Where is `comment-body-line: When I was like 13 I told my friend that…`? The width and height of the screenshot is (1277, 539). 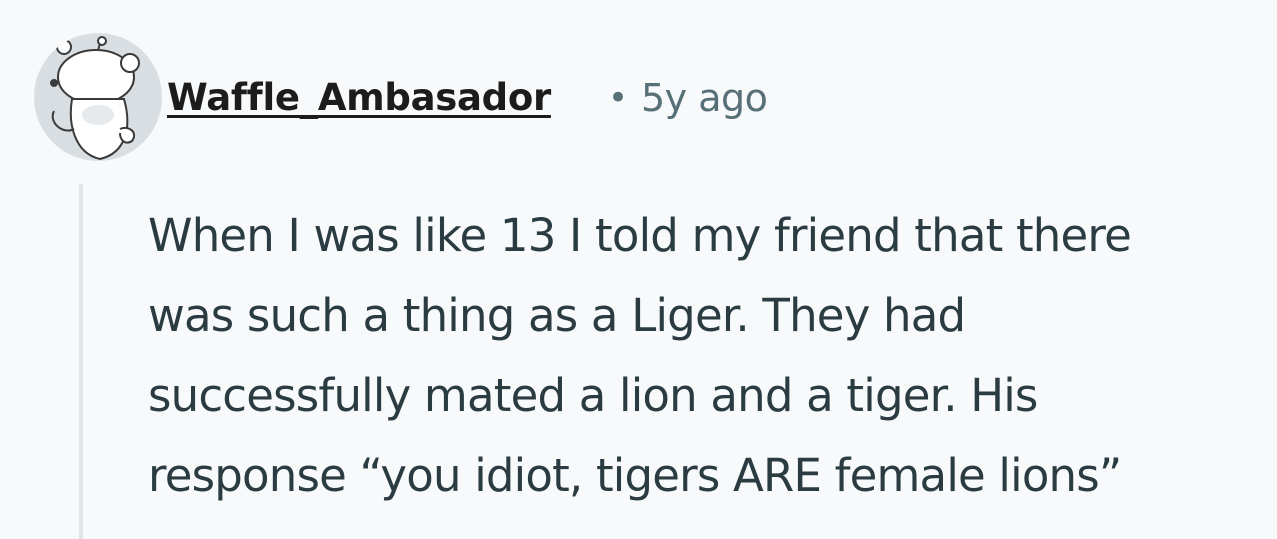 comment-body-line: When I was like 13 I told my friend that… is located at coordinates (640, 235).